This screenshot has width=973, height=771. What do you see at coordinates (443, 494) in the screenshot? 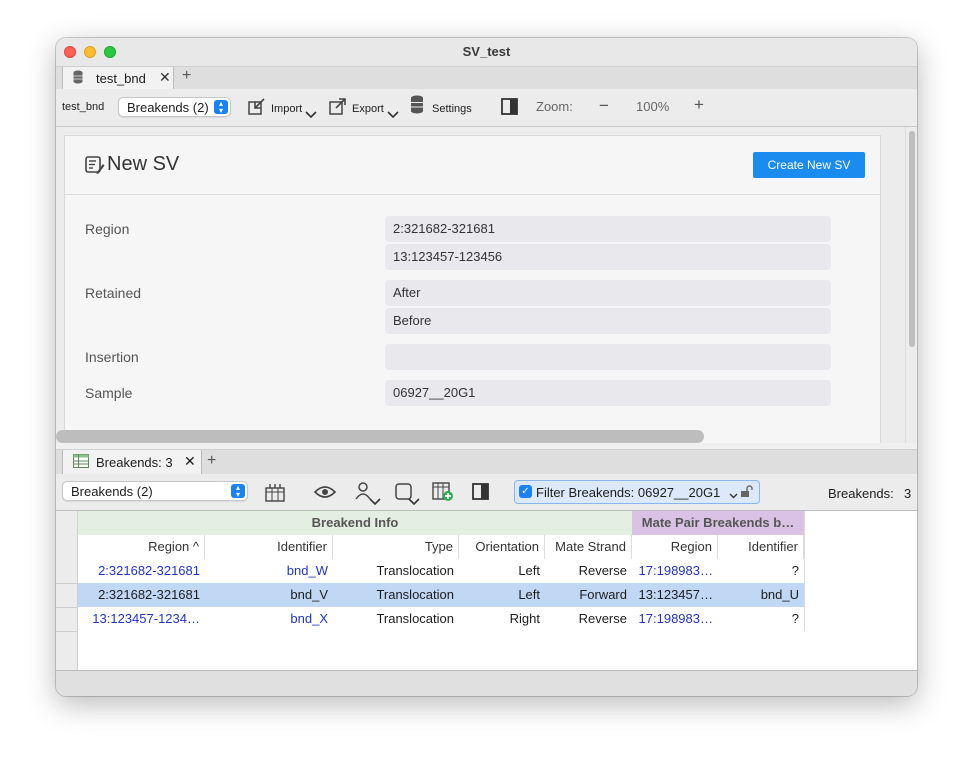
I see `add-row-icon` at bounding box center [443, 494].